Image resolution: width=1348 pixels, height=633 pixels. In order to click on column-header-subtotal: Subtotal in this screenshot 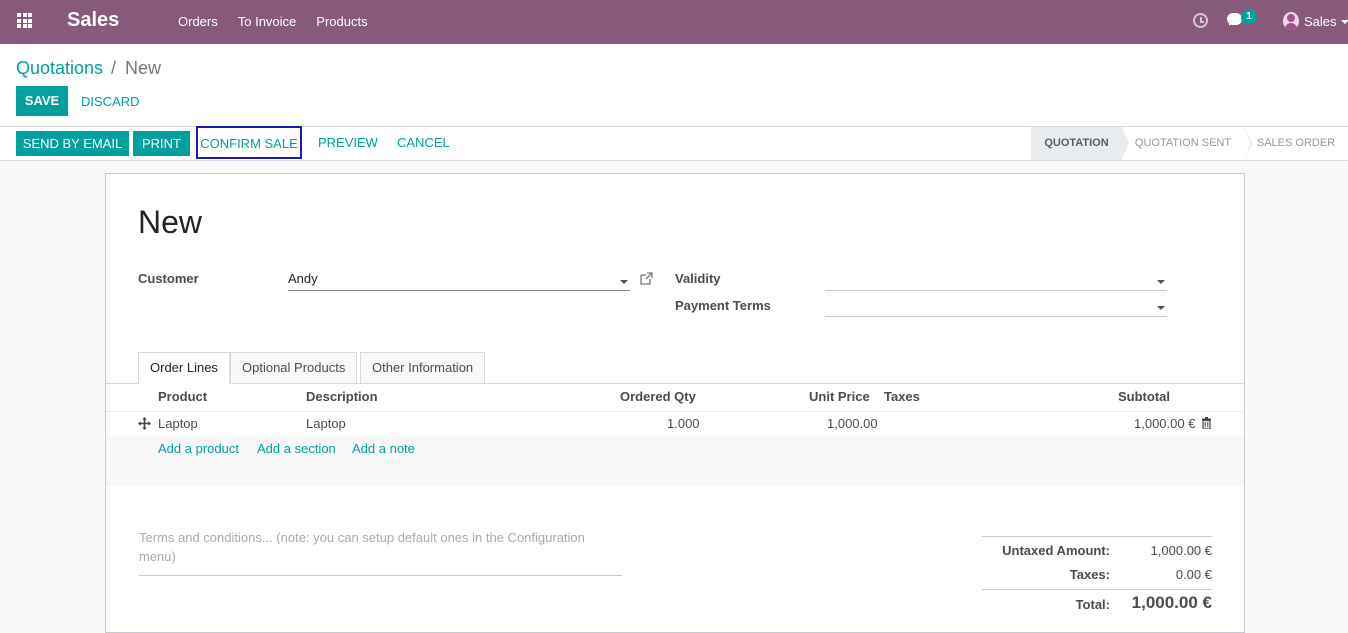, I will do `click(1144, 396)`.